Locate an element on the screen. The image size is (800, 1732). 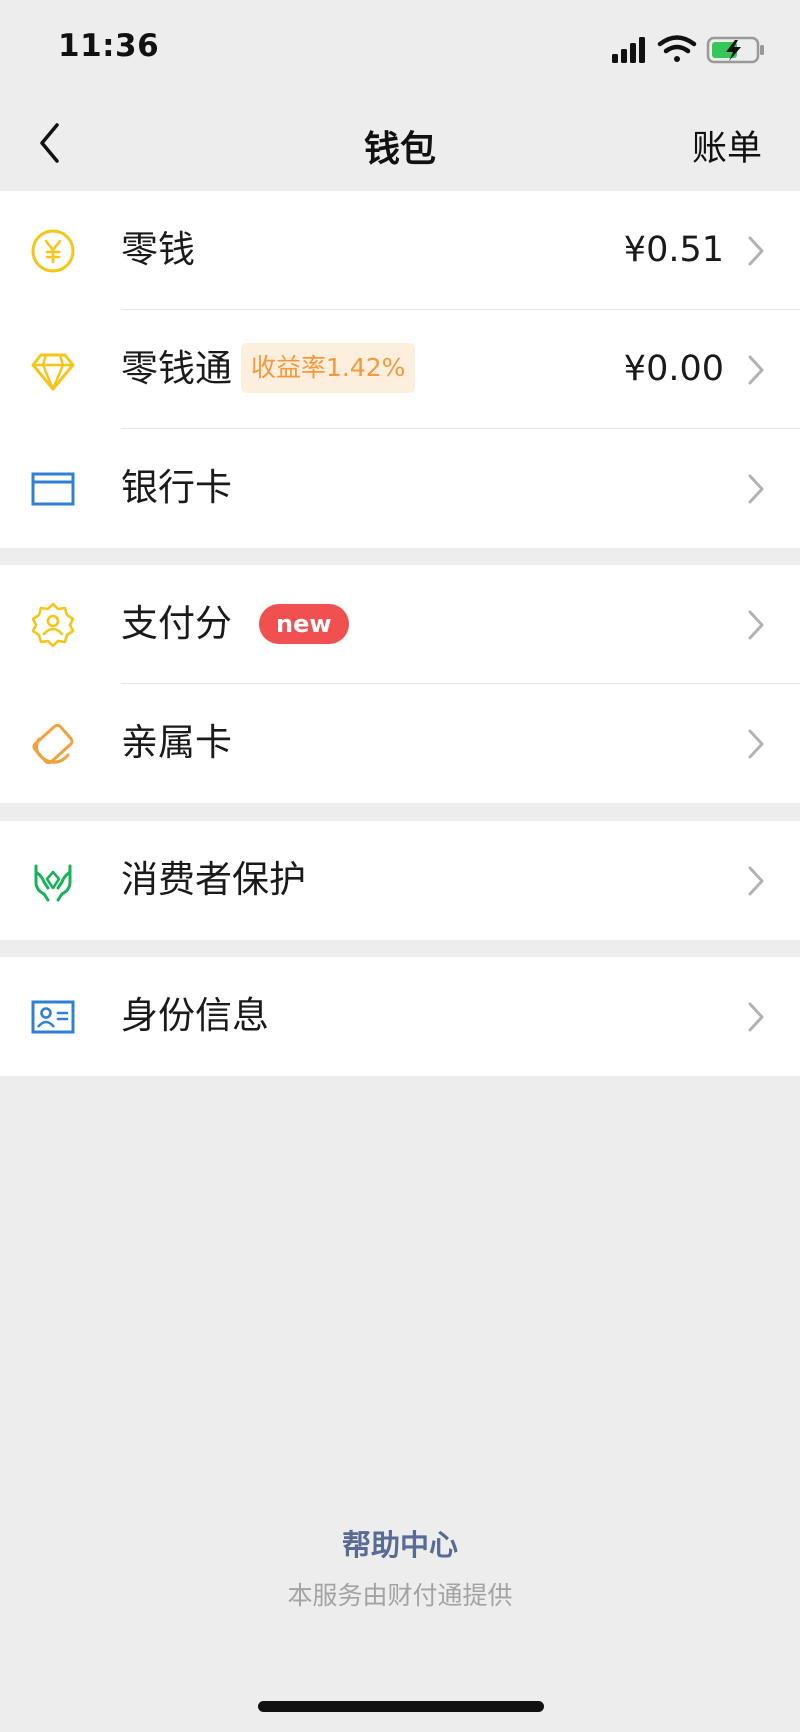
page-title: 钱包 is located at coordinates (399, 149).